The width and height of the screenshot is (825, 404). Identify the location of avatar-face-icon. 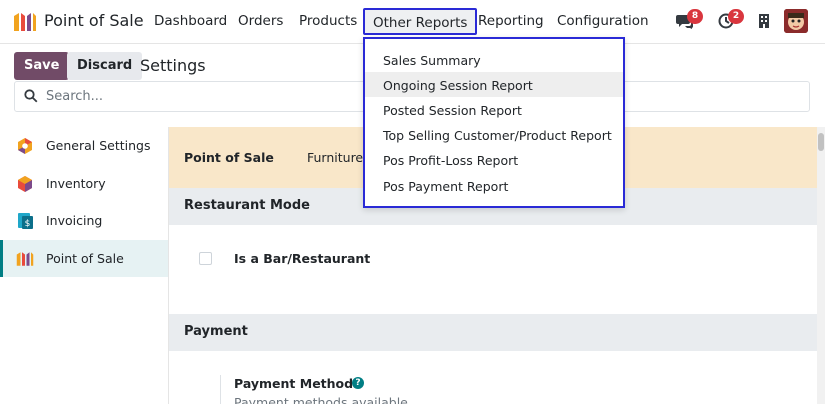
(796, 21).